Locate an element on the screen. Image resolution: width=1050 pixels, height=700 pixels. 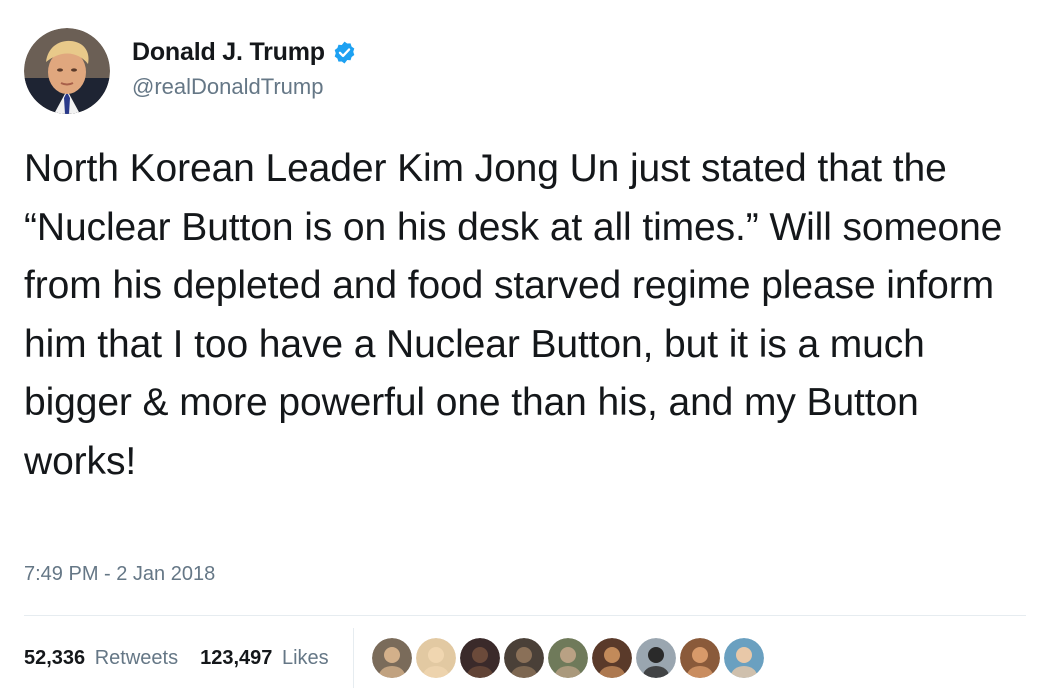
author-names: Donald J. Trump @realDonaldTrump is located at coordinates (244, 64).